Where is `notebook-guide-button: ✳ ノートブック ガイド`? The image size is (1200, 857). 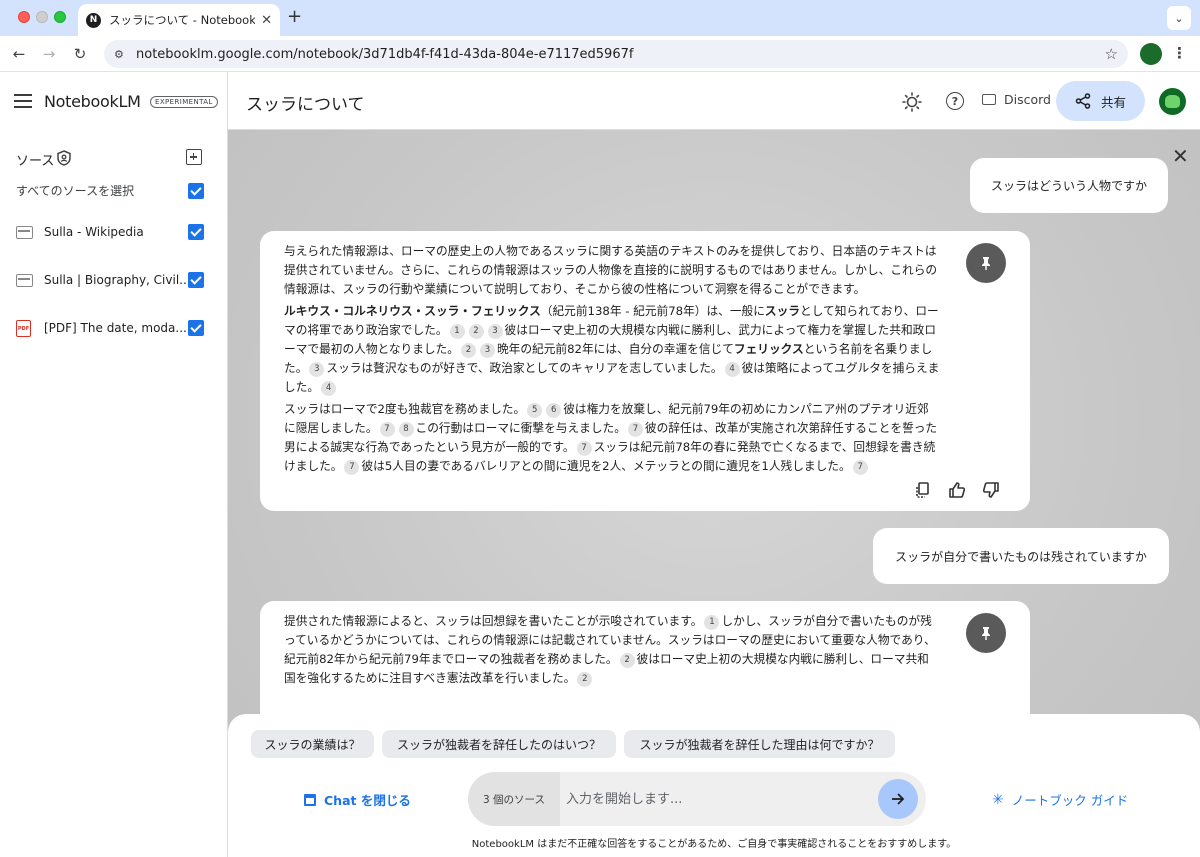
notebook-guide-button: ✳ ノートブック ガイド is located at coordinates (1060, 799).